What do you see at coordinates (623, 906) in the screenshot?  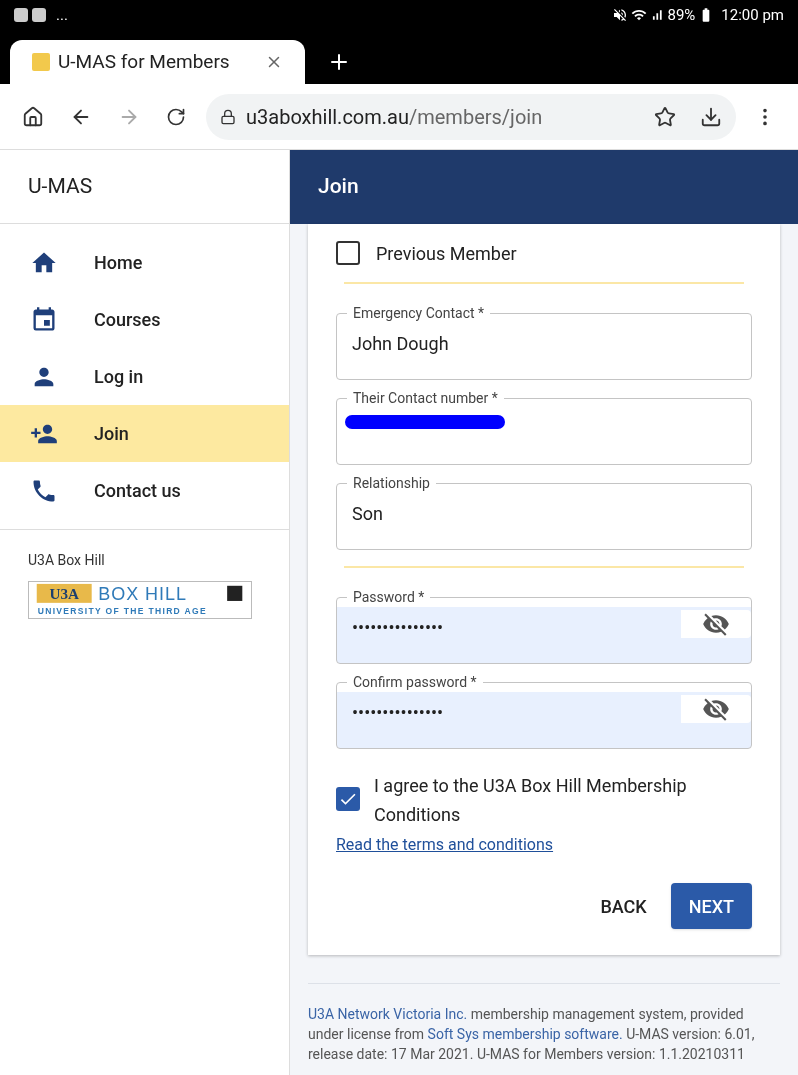 I see `back-button: BACK` at bounding box center [623, 906].